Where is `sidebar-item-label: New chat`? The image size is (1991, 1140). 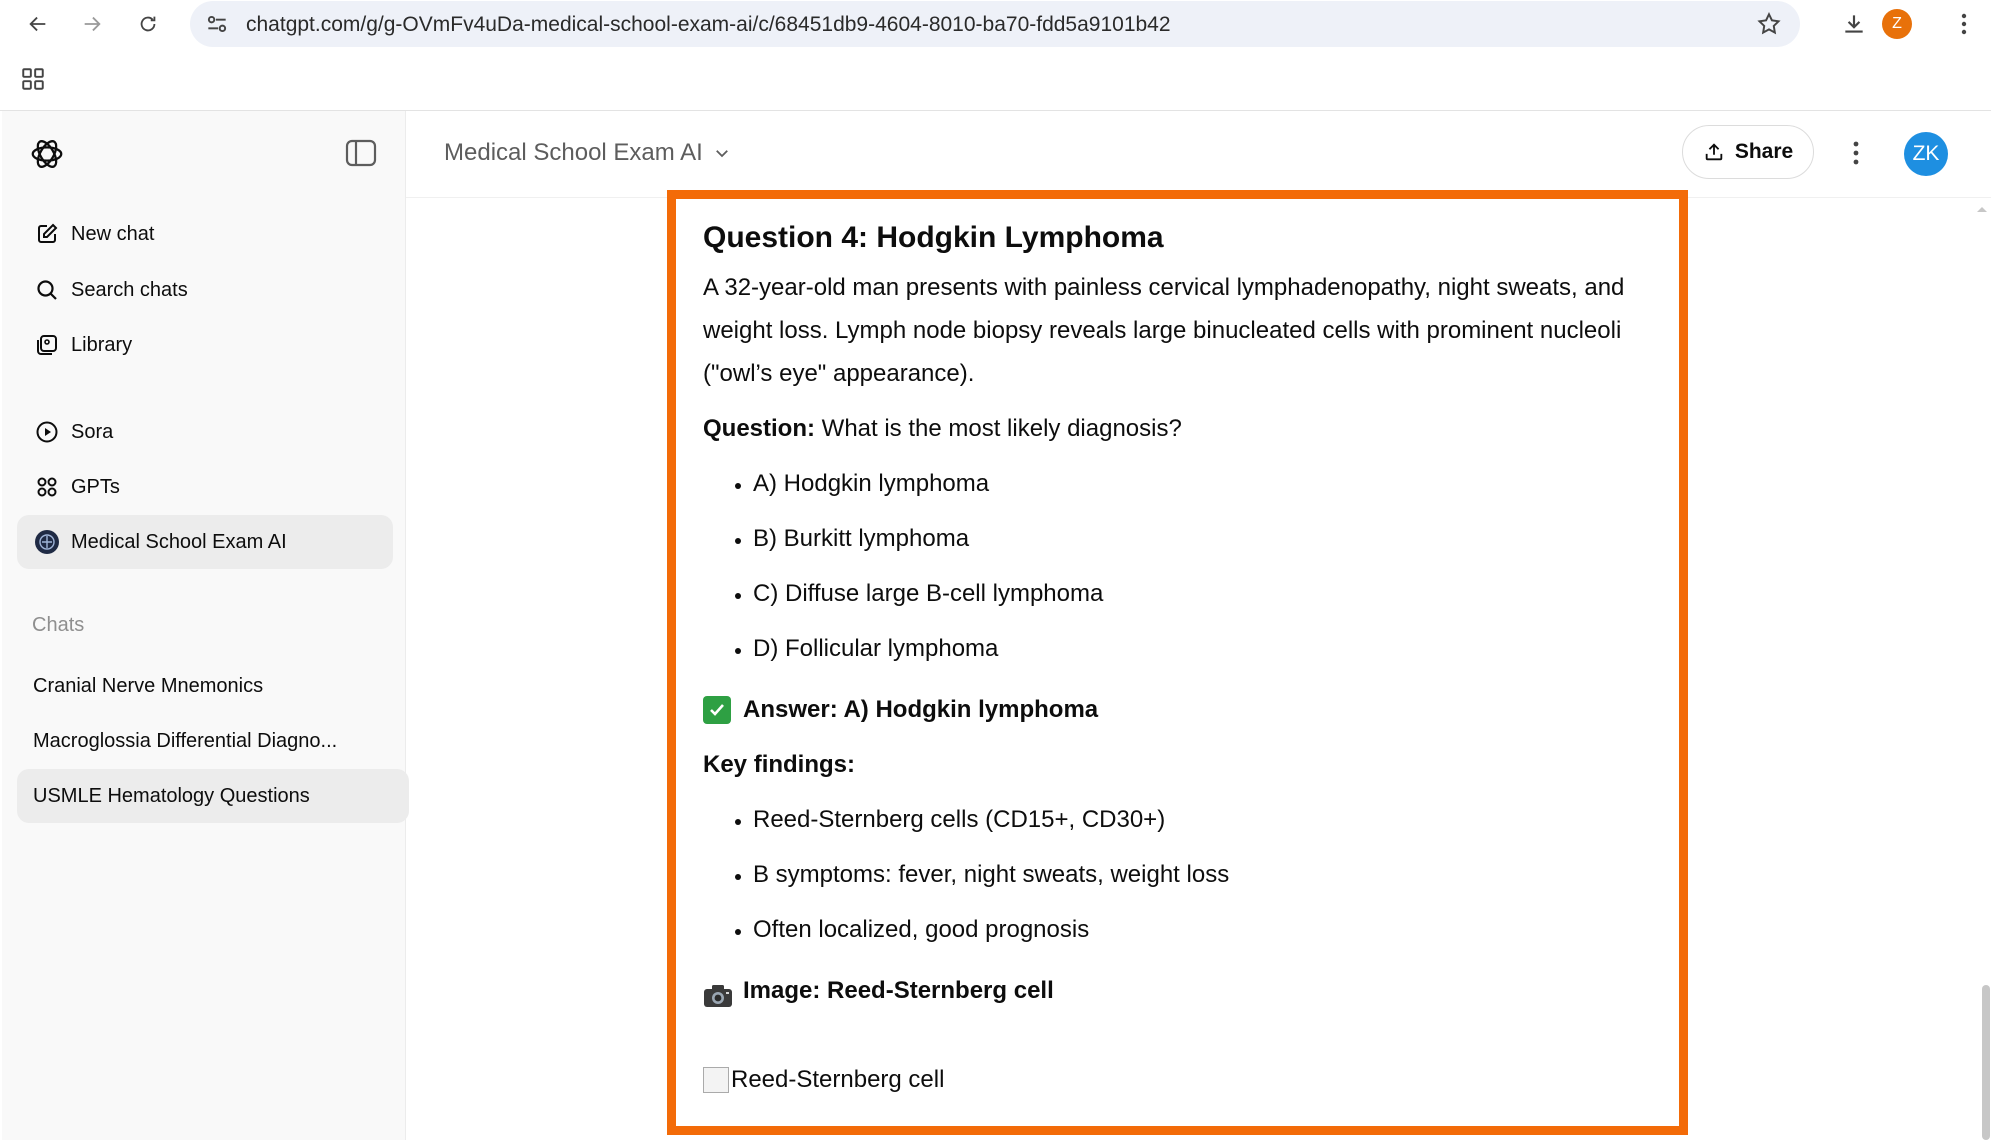
sidebar-item-label: New chat is located at coordinates (113, 233).